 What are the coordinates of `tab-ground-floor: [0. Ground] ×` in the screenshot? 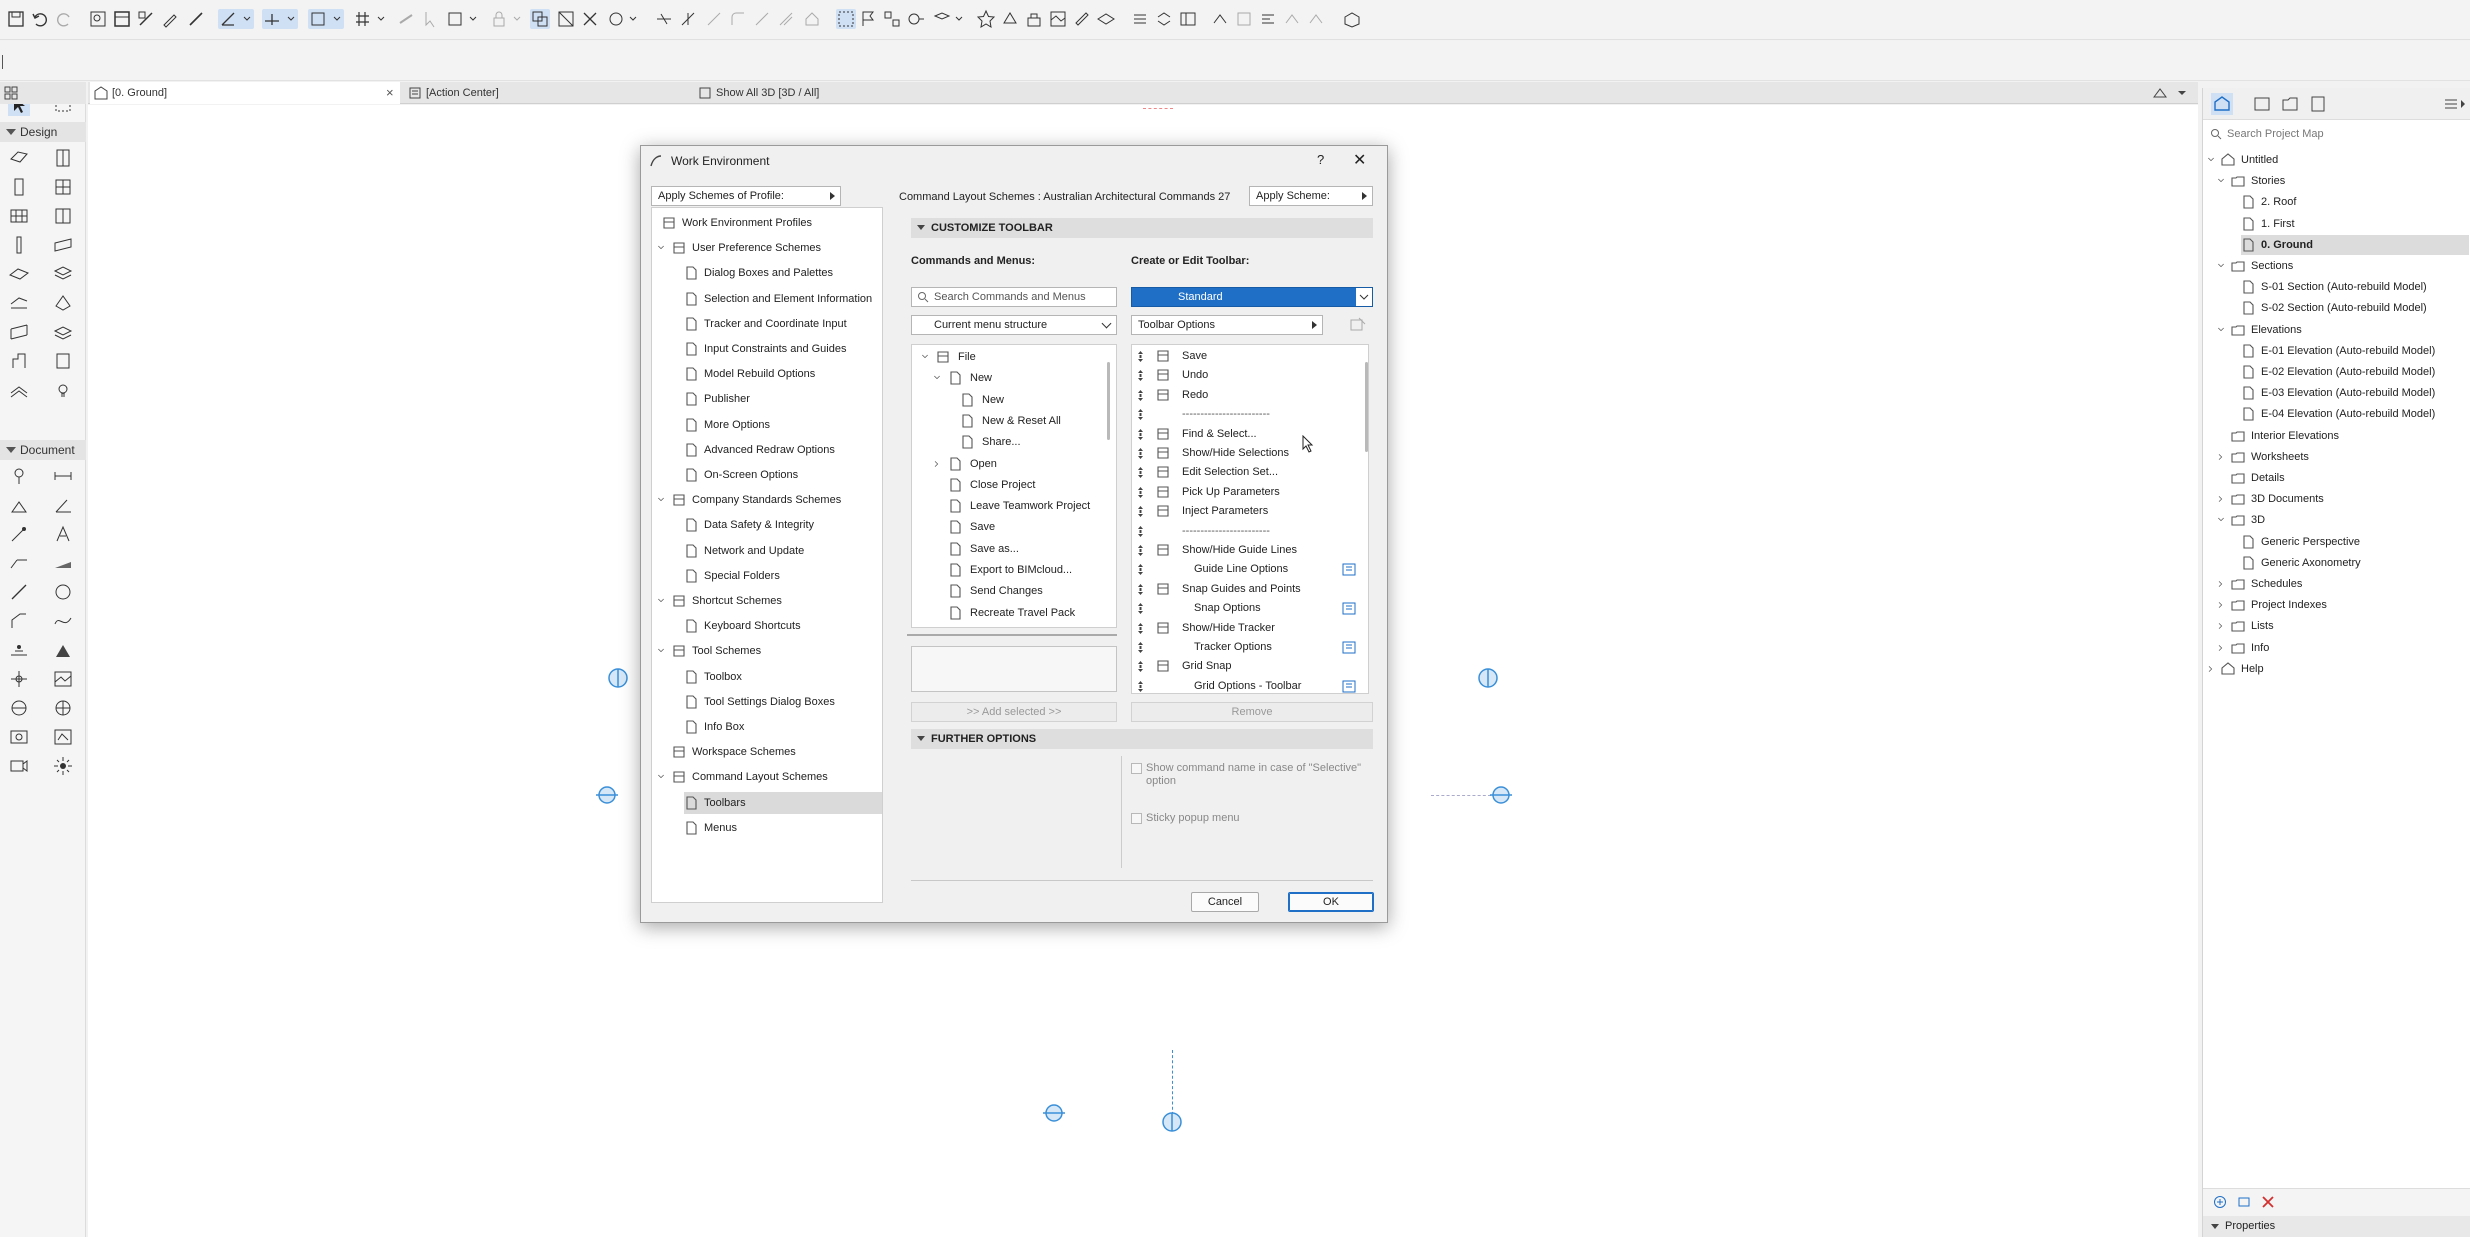 It's located at (245, 93).